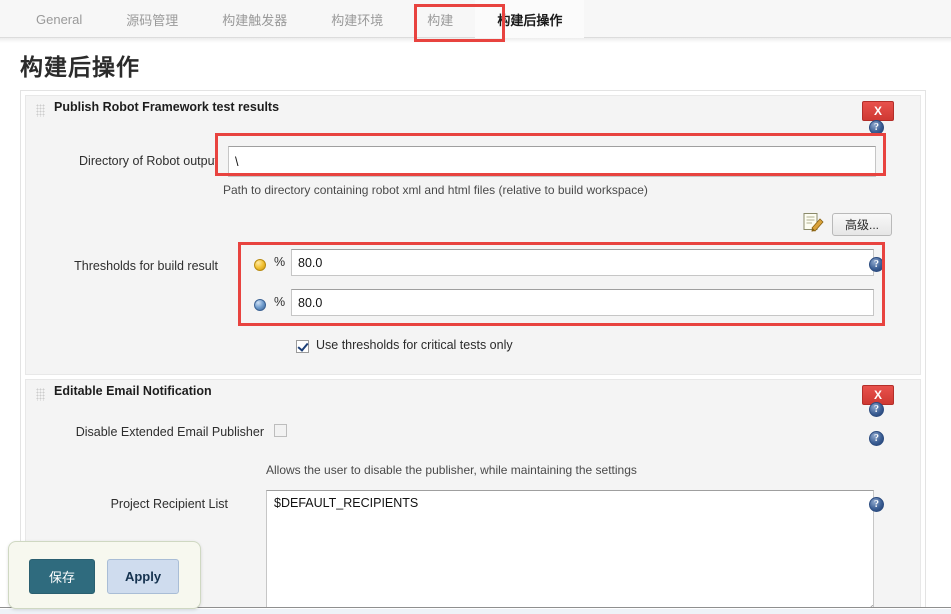  What do you see at coordinates (552, 161) in the screenshot?
I see `directory-of-robot-output-input` at bounding box center [552, 161].